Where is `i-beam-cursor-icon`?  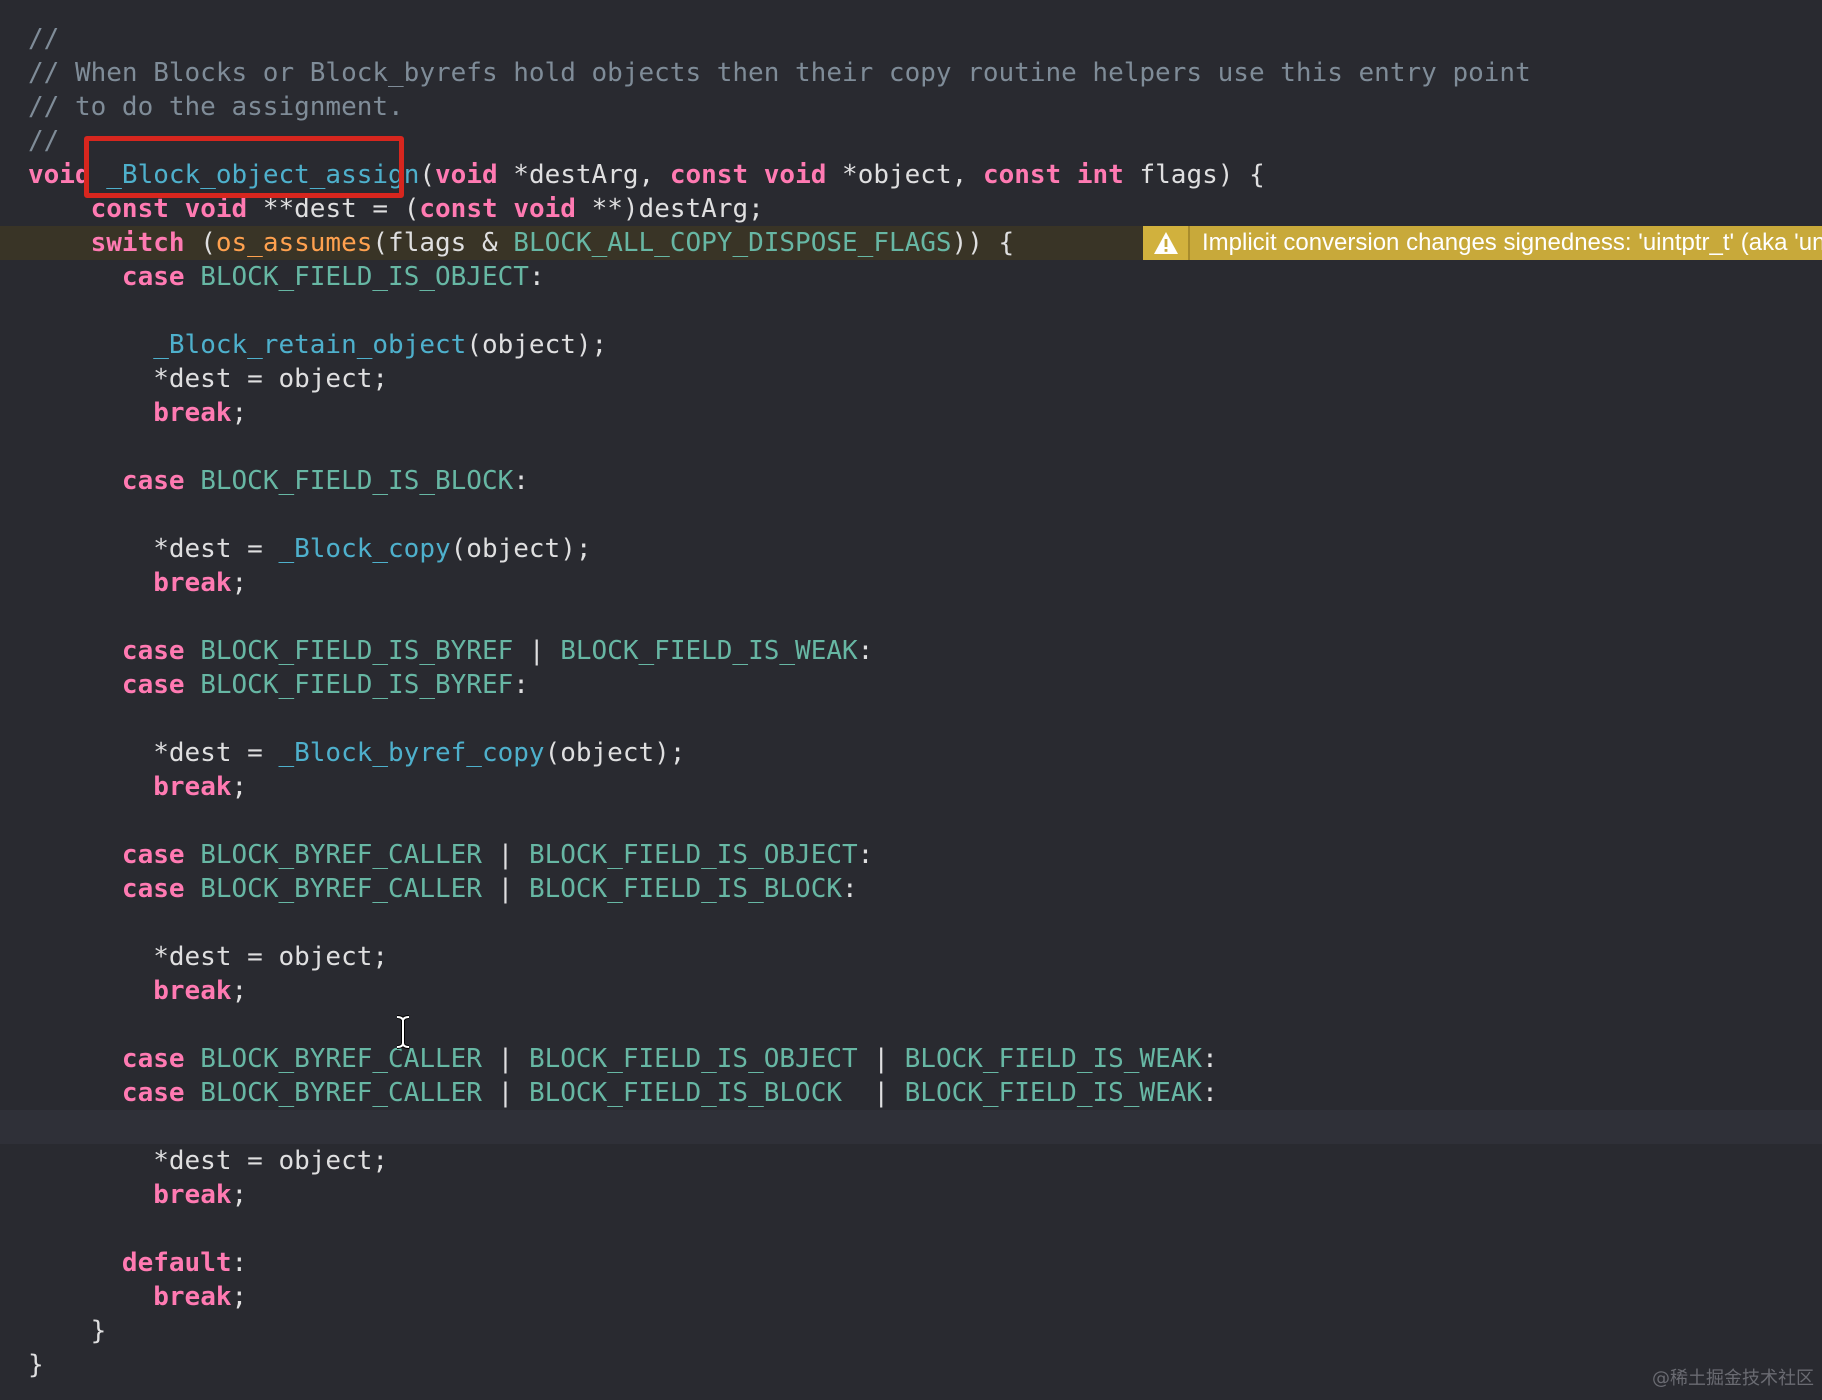 i-beam-cursor-icon is located at coordinates (403, 1032).